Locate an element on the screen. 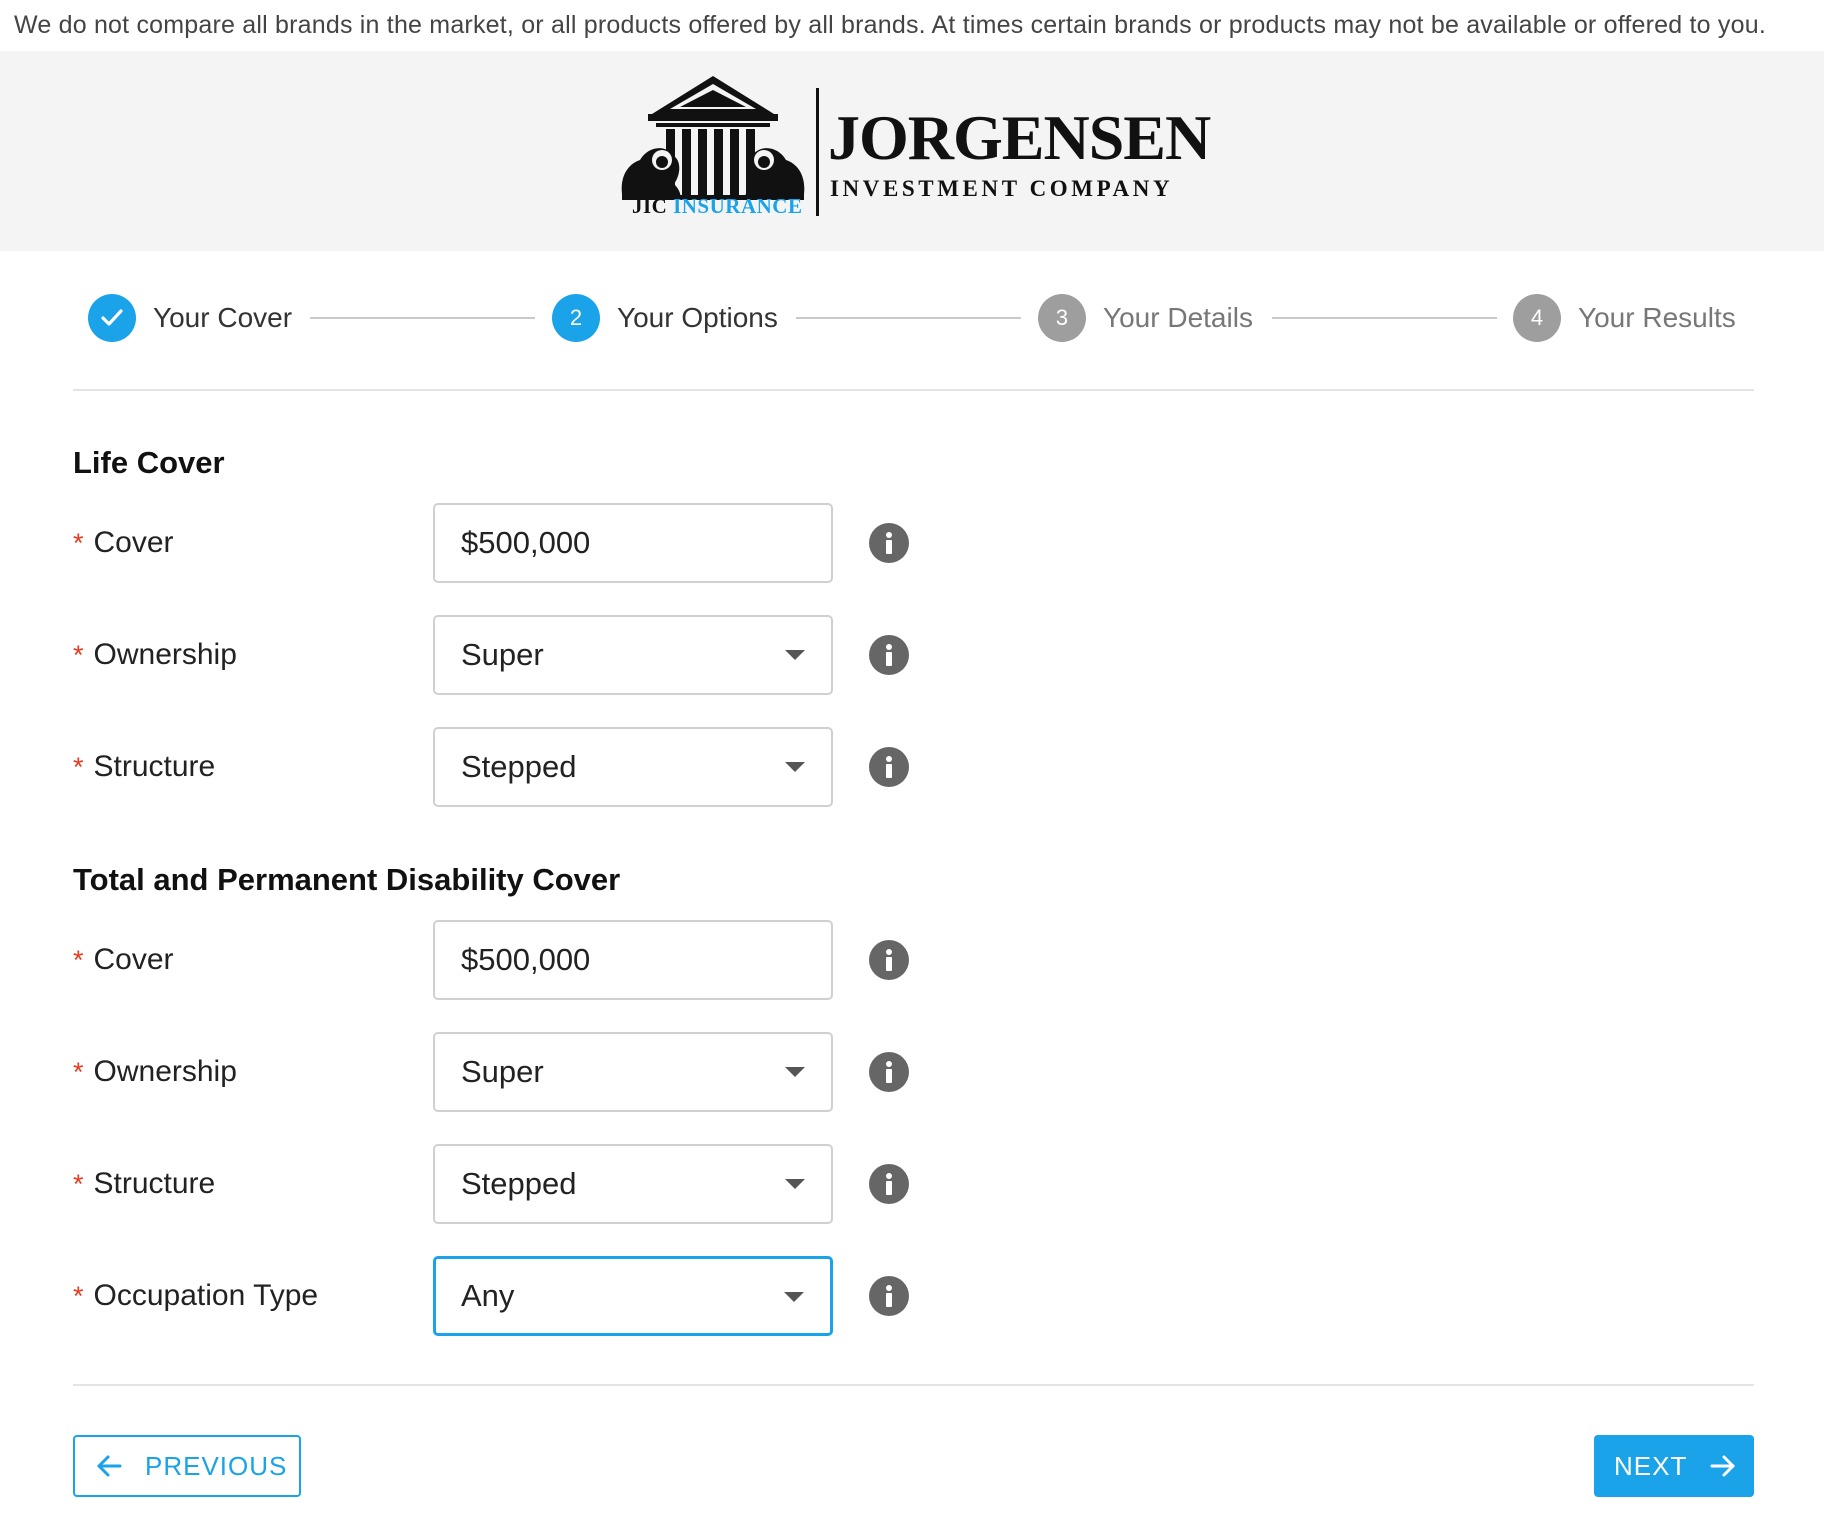  check-icon is located at coordinates (112, 318).